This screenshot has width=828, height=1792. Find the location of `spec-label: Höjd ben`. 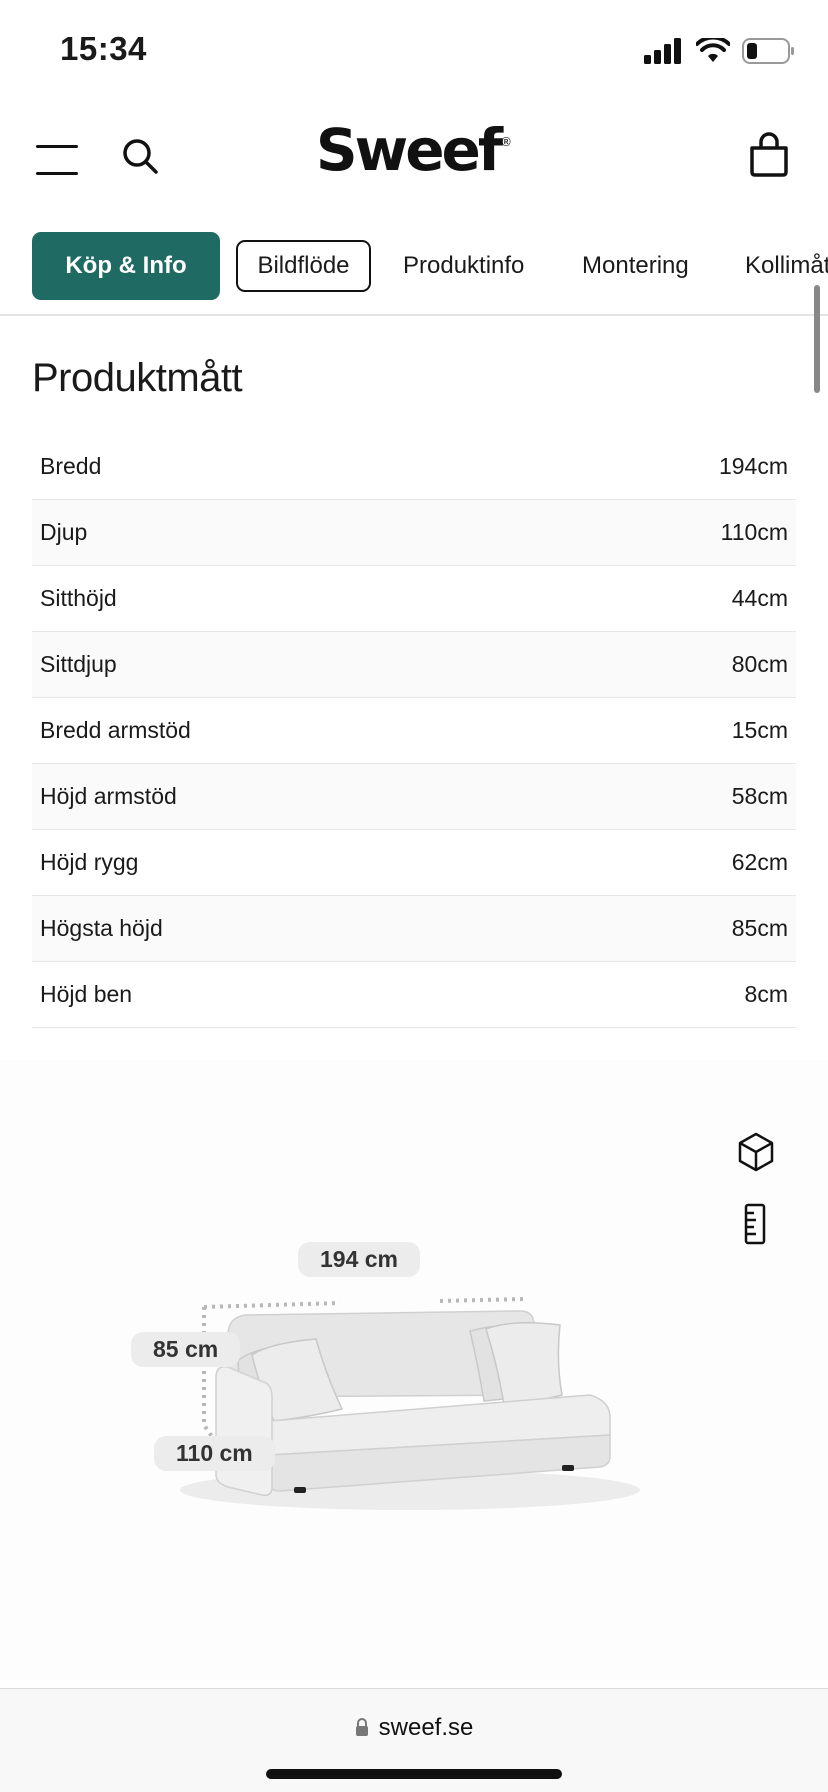

spec-label: Höjd ben is located at coordinates (86, 994).